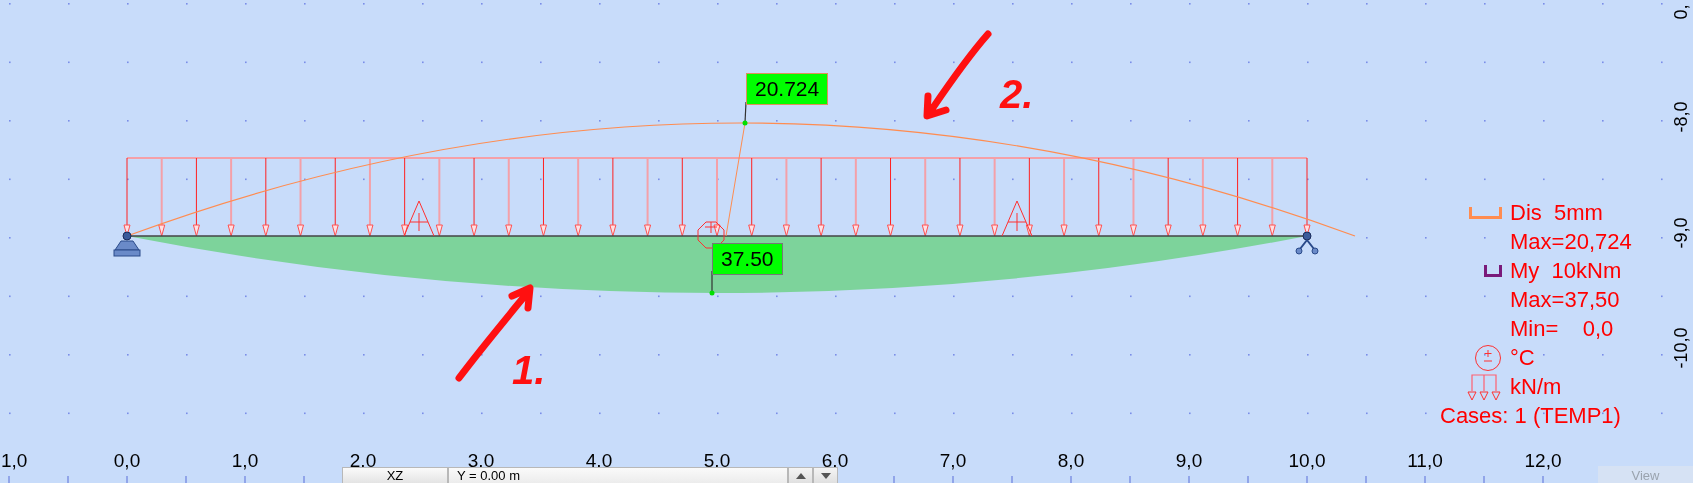 Image resolution: width=1693 pixels, height=483 pixels. Describe the element at coordinates (1681, 348) in the screenshot. I see `axis-label: -10,0` at that location.